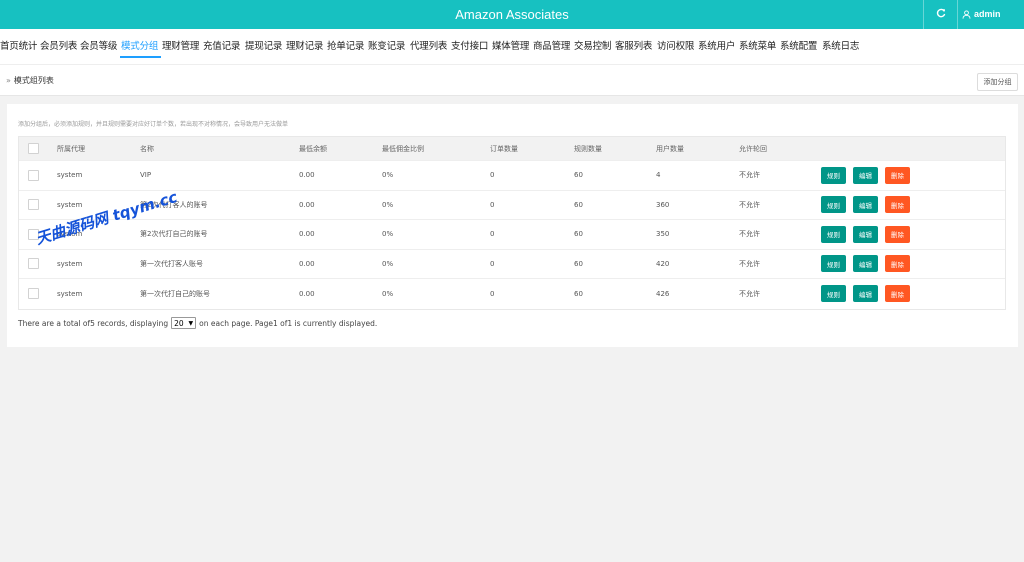 This screenshot has height=562, width=1024. I want to click on nav-item: 媒体管理, so click(510, 45).